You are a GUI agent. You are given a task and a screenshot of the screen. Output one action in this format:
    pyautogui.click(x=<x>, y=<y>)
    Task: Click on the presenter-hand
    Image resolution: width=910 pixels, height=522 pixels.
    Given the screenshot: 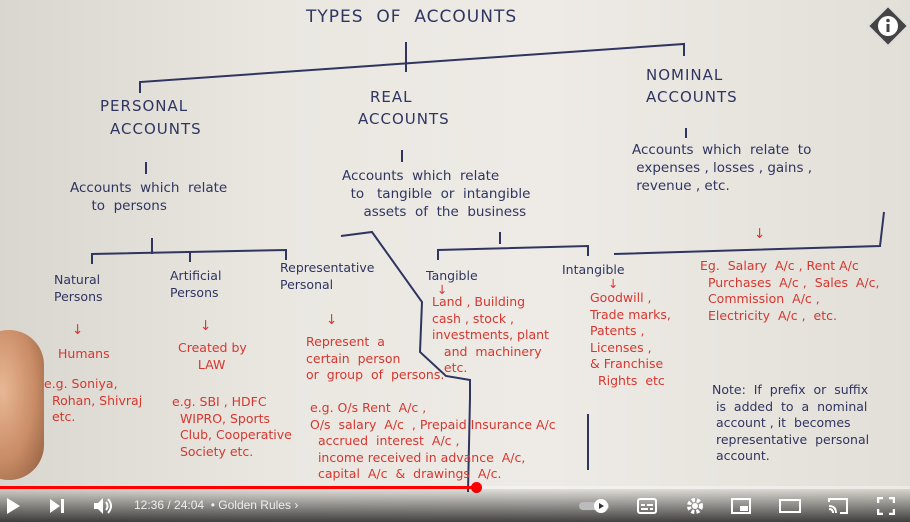 What is the action you would take?
    pyautogui.click(x=22, y=405)
    